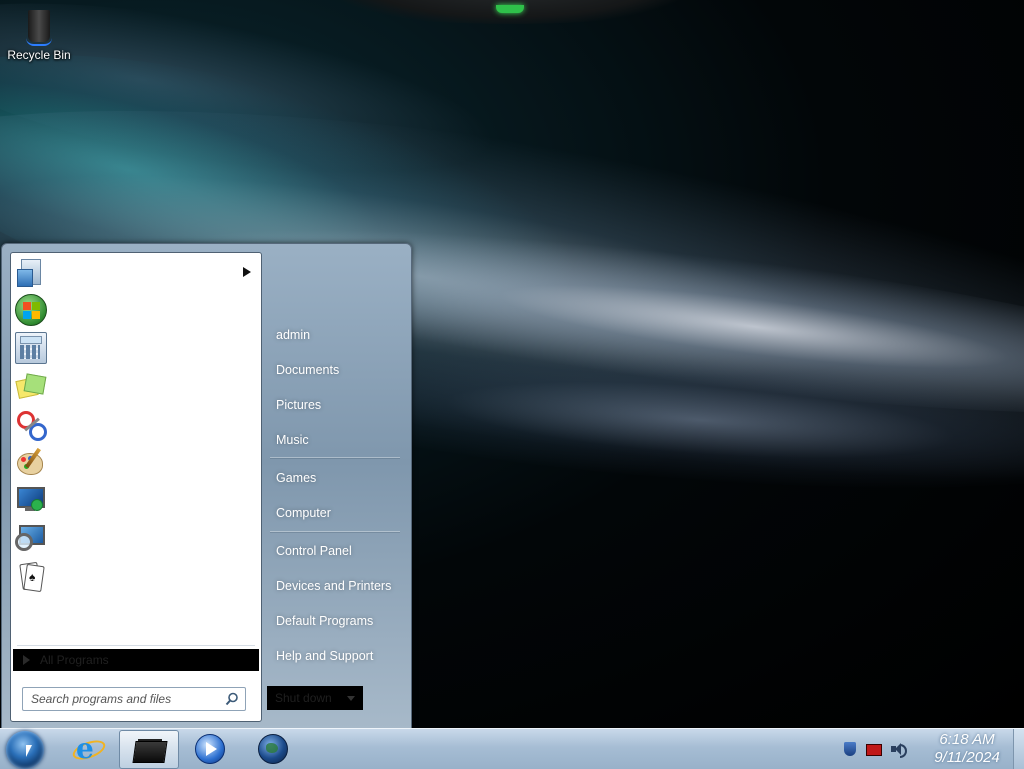  I want to click on windows-logo-icon, so click(31, 310).